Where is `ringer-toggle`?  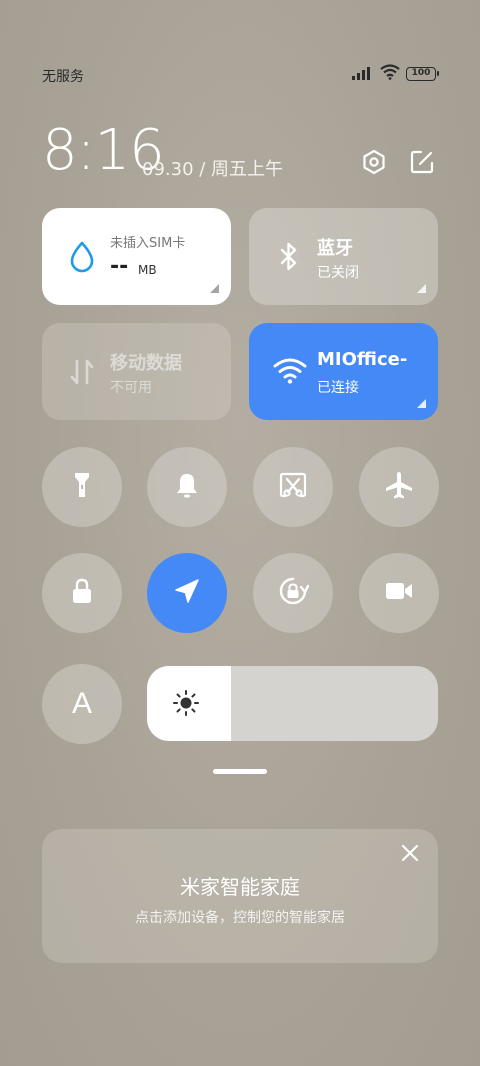
ringer-toggle is located at coordinates (187, 487).